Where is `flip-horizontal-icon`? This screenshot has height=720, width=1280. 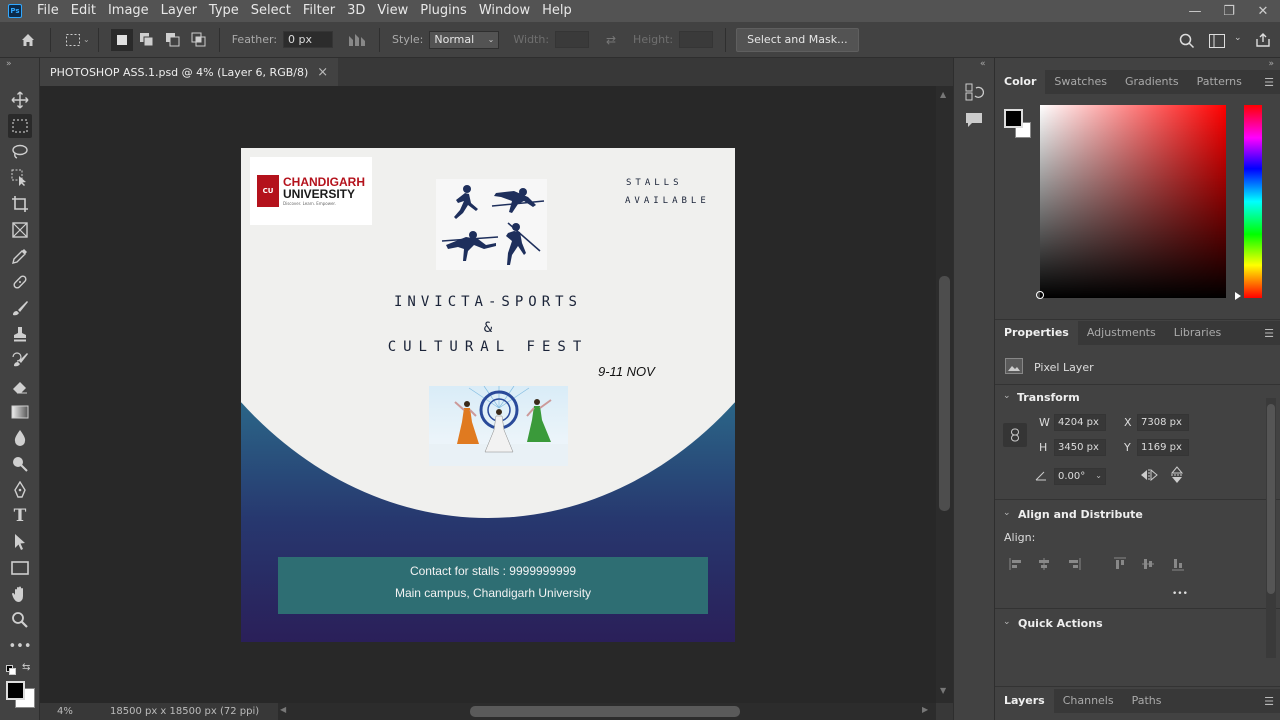 flip-horizontal-icon is located at coordinates (1149, 476).